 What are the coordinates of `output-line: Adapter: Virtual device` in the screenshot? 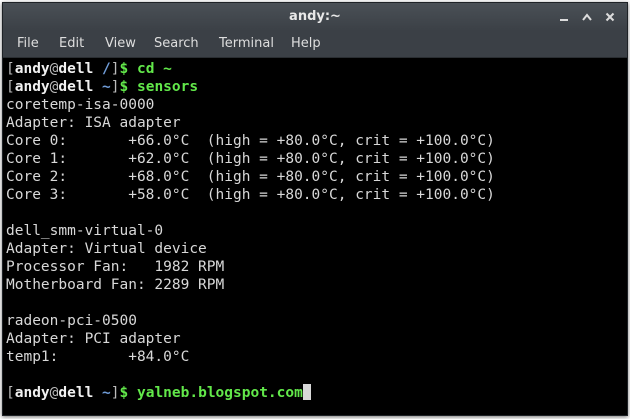 It's located at (106, 249).